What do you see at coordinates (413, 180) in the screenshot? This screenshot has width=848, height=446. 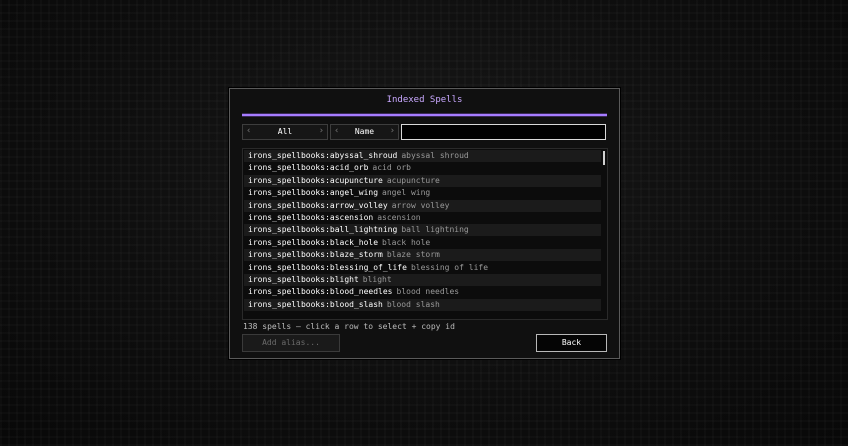 I see `spell-name: acupuncture` at bounding box center [413, 180].